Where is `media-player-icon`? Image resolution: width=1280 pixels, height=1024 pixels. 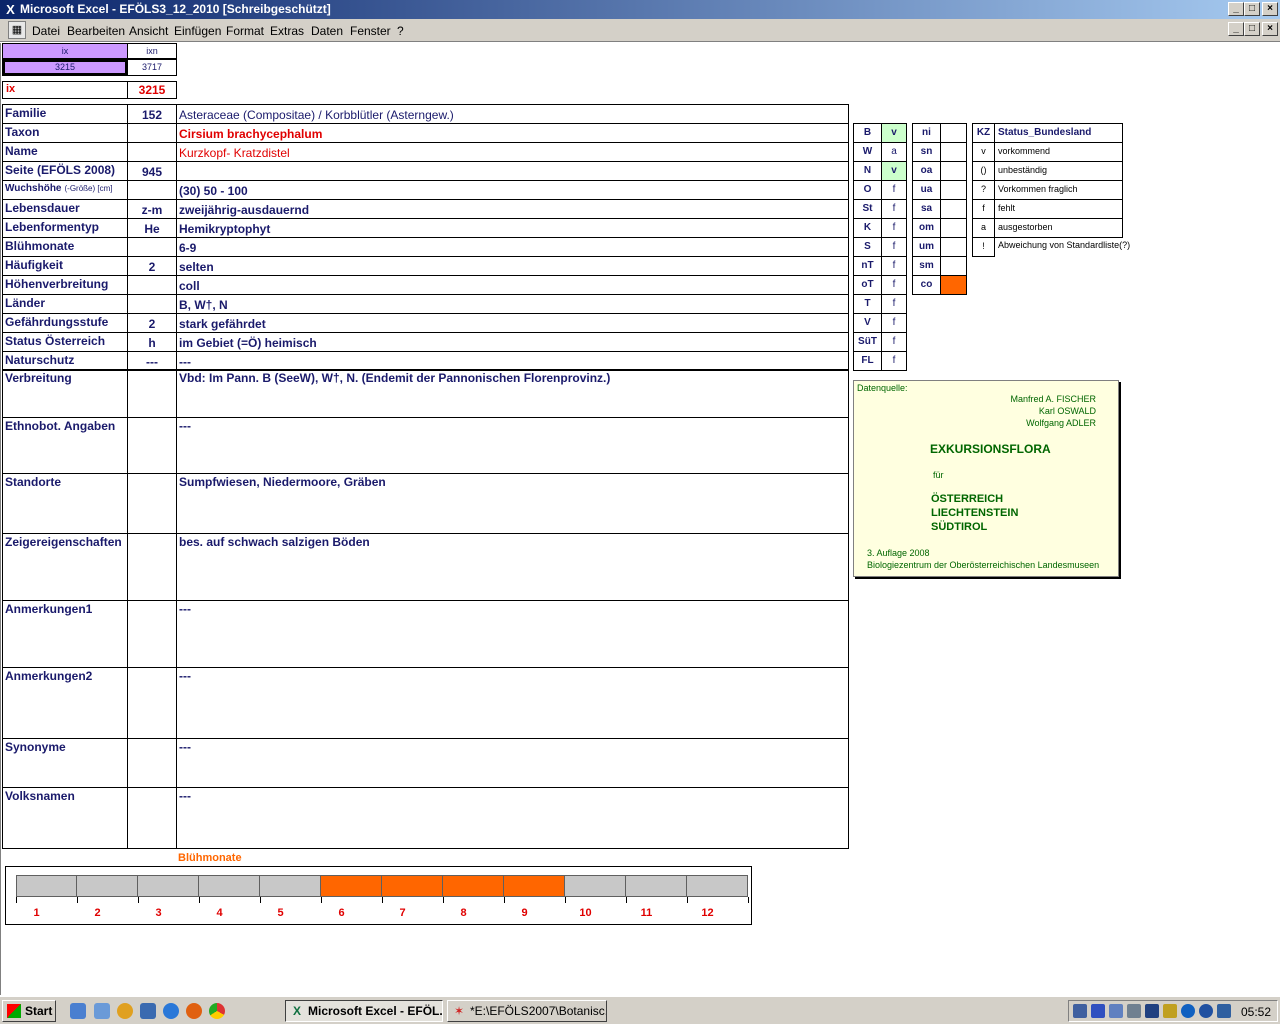 media-player-icon is located at coordinates (125, 1011).